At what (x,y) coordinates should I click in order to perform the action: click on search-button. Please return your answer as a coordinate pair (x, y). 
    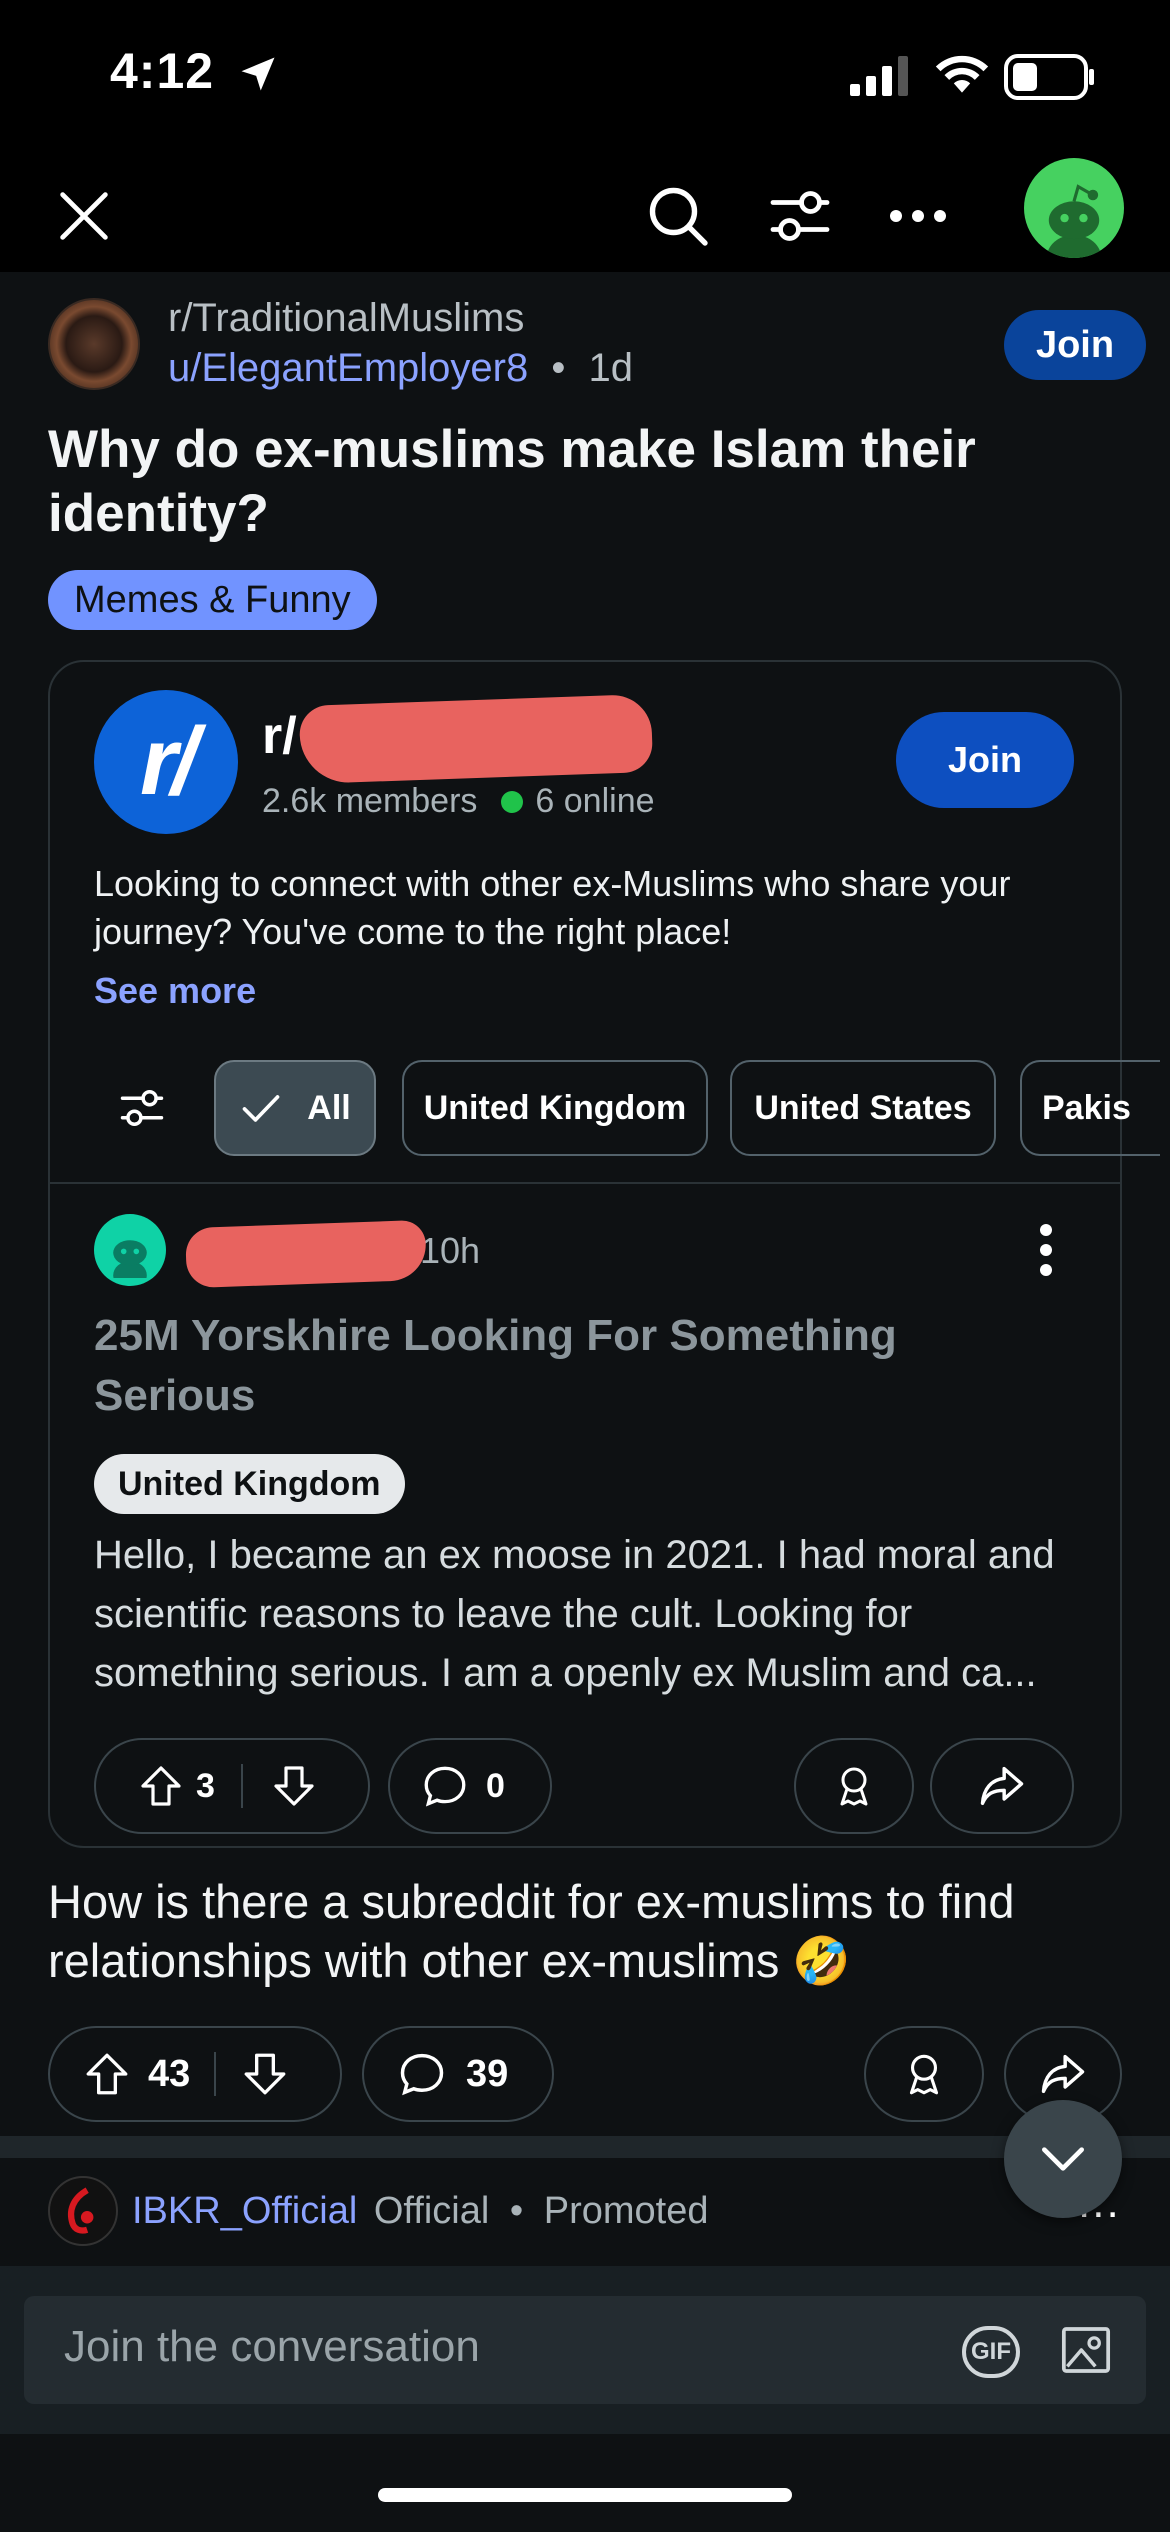
    Looking at the image, I should click on (678, 216).